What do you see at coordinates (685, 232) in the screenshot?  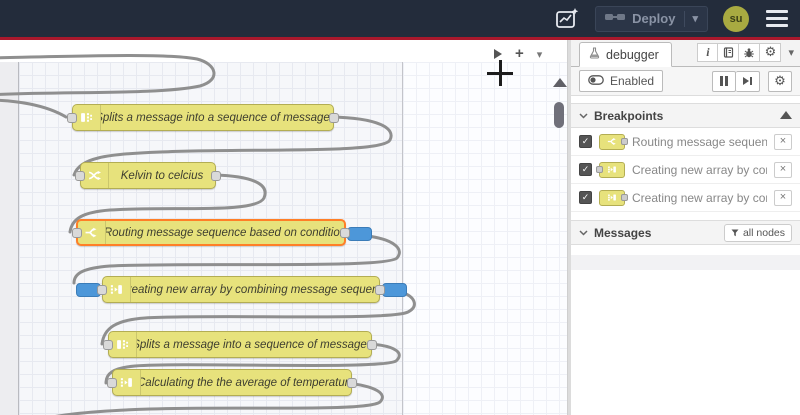 I see `messages-section-header: Messages all nodes` at bounding box center [685, 232].